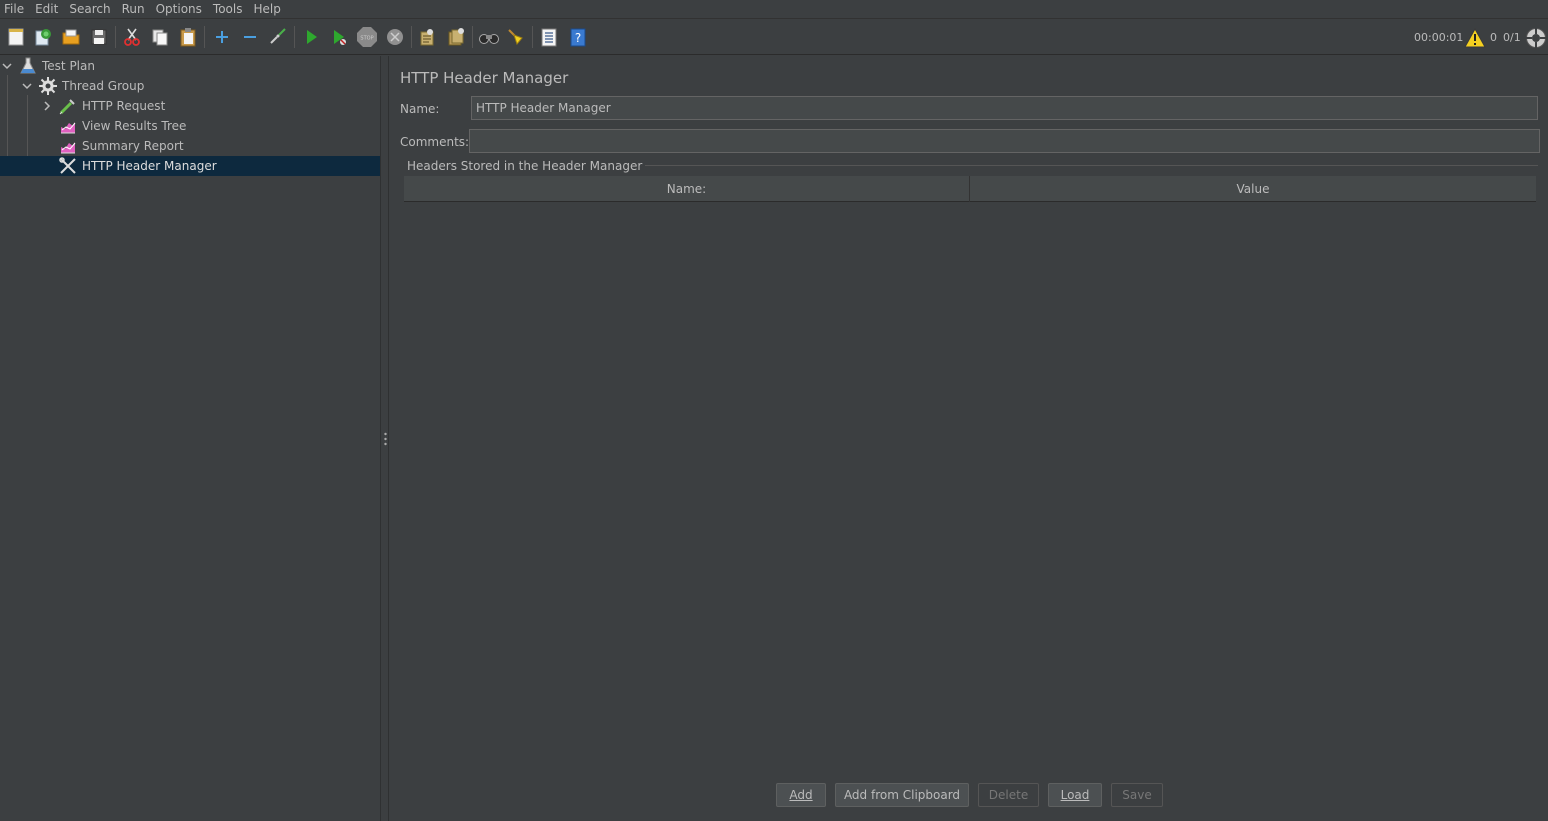 Image resolution: width=1548 pixels, height=821 pixels. What do you see at coordinates (687, 189) in the screenshot?
I see `column-header-name: Name:` at bounding box center [687, 189].